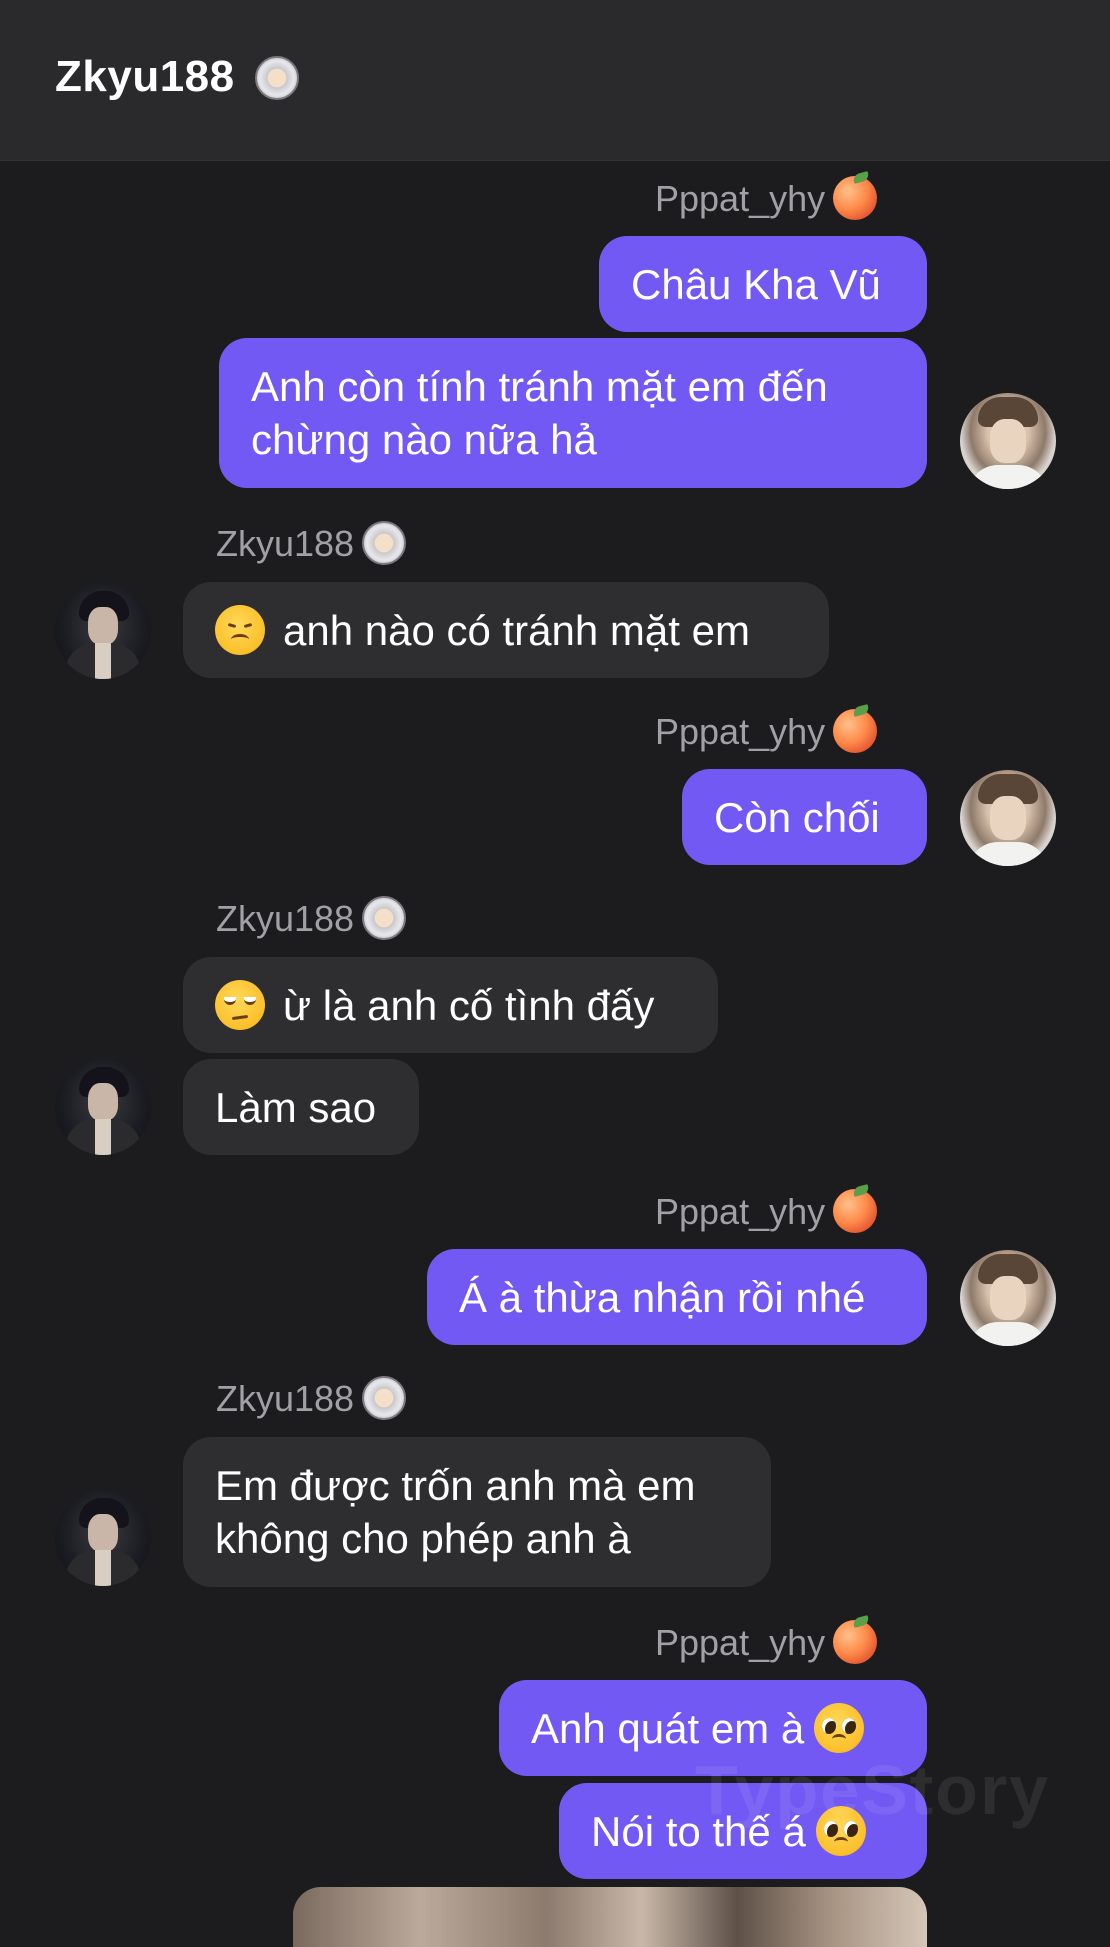 This screenshot has height=1947, width=1110. What do you see at coordinates (469, 1005) in the screenshot?
I see `message-text: ừ là anh cố tình đấy` at bounding box center [469, 1005].